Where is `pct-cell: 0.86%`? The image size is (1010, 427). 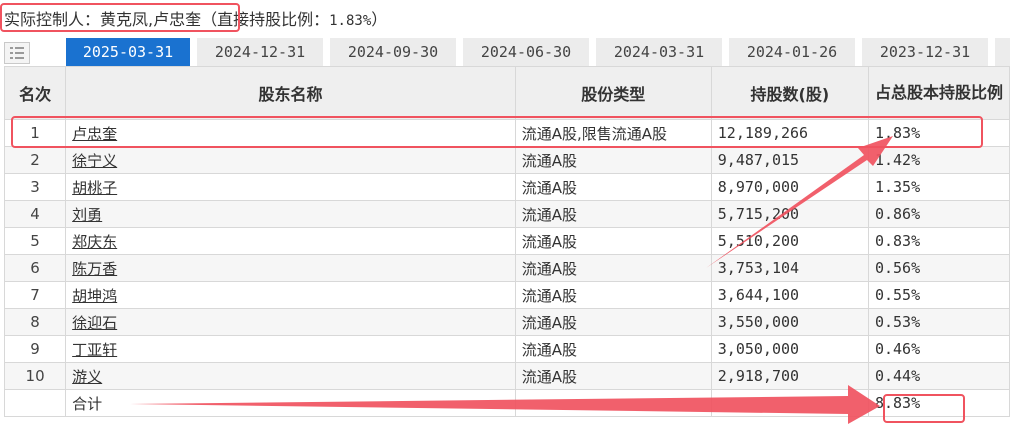 pct-cell: 0.86% is located at coordinates (938, 214).